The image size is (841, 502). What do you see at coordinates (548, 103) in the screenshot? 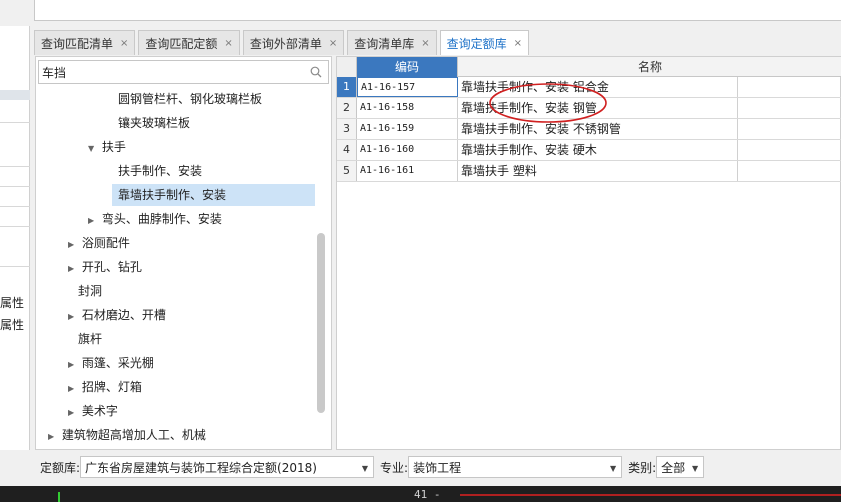
I see `red-circle-annotation` at bounding box center [548, 103].